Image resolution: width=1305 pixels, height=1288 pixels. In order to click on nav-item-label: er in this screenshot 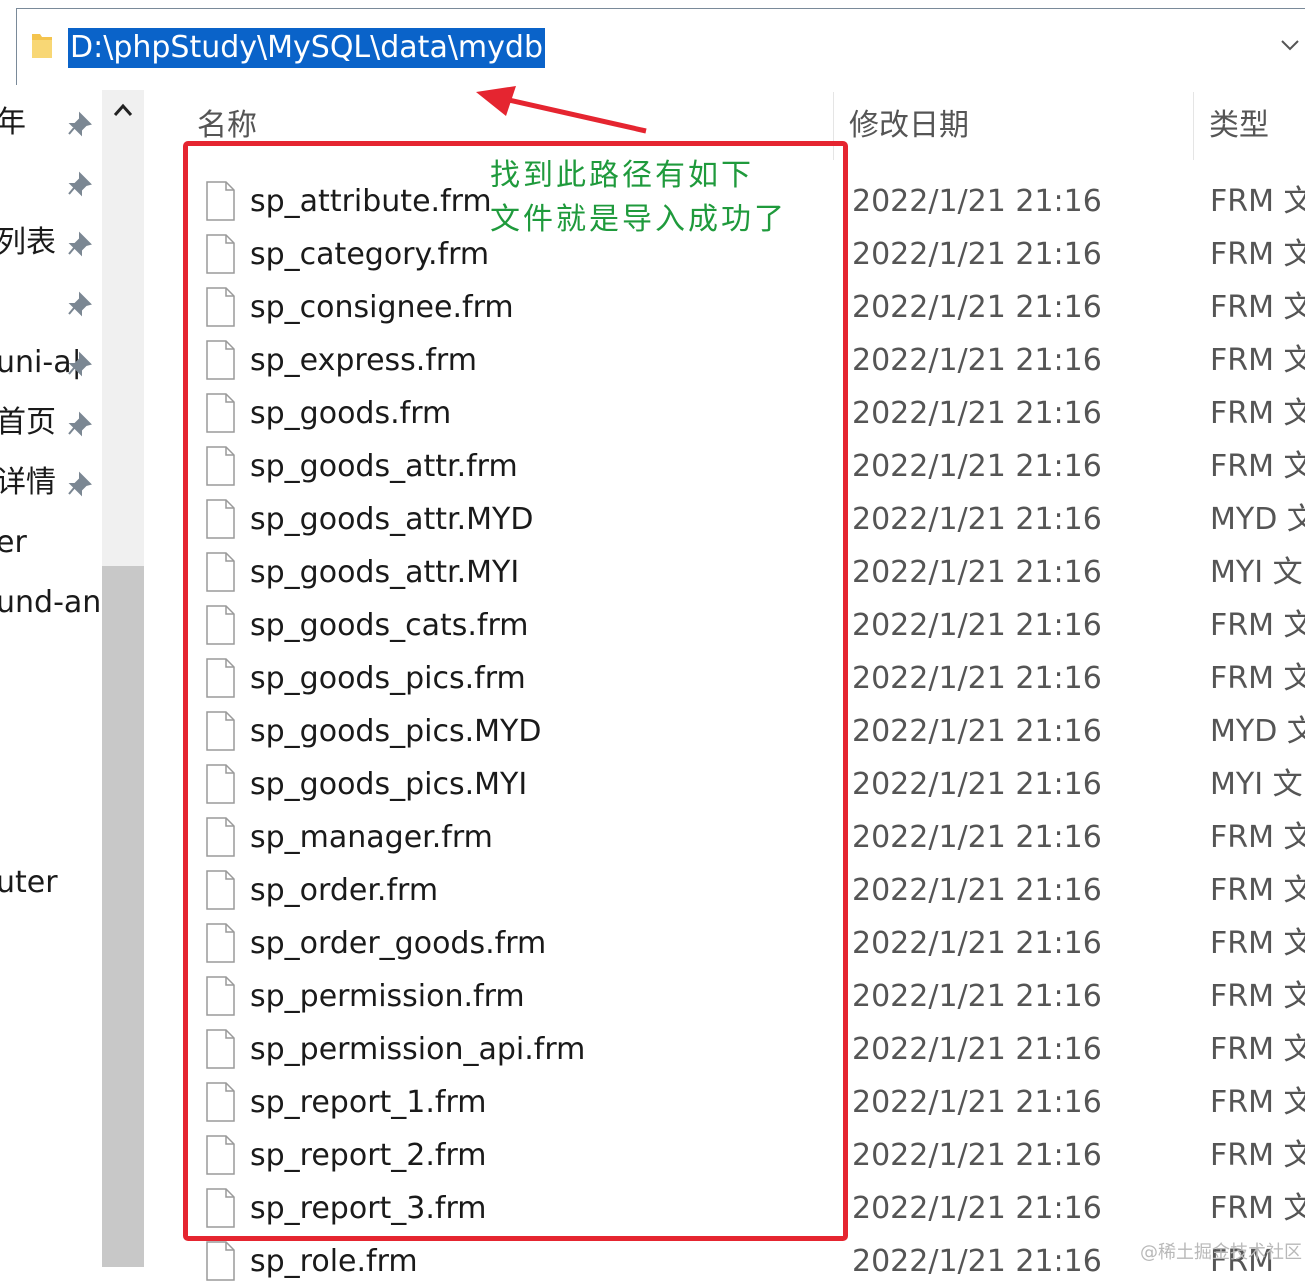, I will do `click(13, 542)`.